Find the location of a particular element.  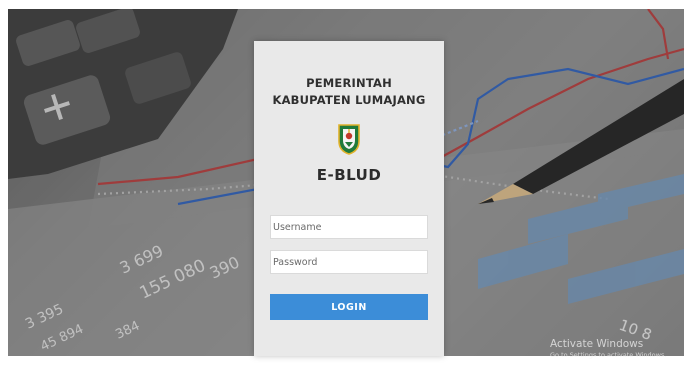

regency-emblem-icon is located at coordinates (349, 139).